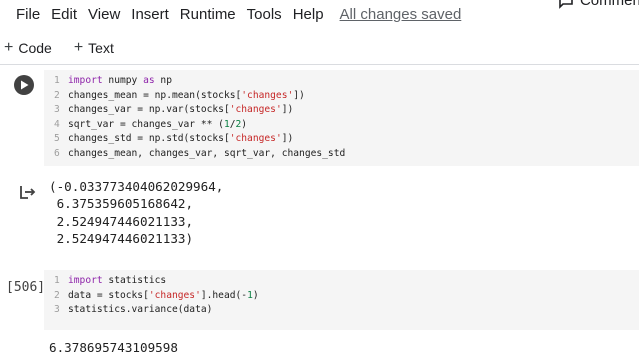 This screenshot has height=359, width=639. What do you see at coordinates (28, 192) in the screenshot?
I see `output-arrow-icon` at bounding box center [28, 192].